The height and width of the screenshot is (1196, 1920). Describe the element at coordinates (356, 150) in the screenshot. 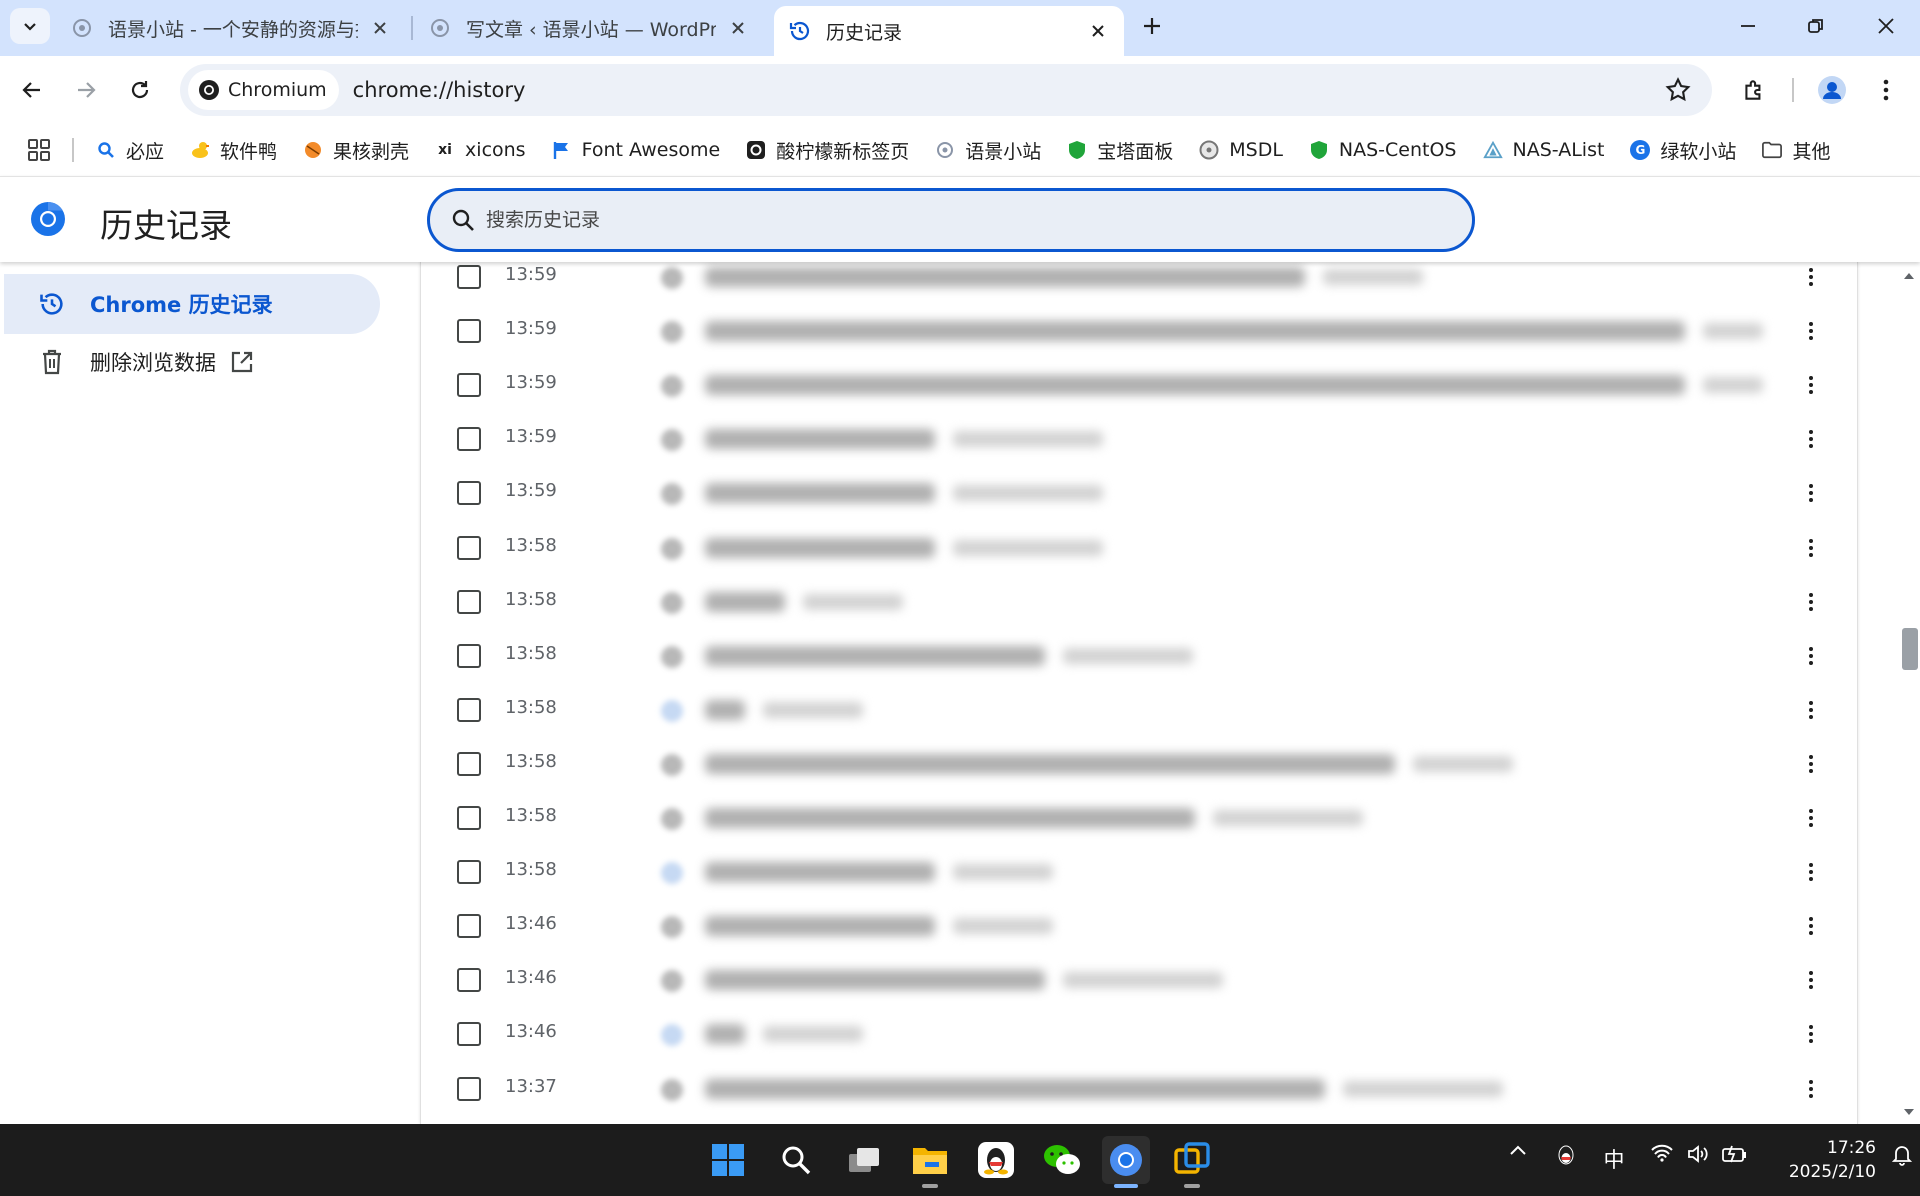

I see `bookmark-guohe: 果核剥壳` at that location.